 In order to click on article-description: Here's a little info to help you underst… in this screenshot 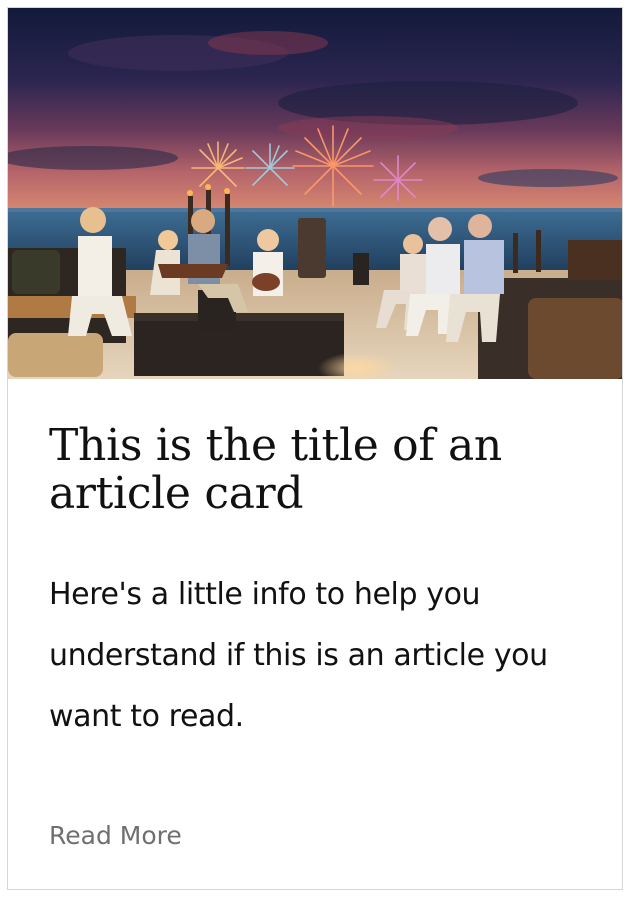, I will do `click(298, 655)`.